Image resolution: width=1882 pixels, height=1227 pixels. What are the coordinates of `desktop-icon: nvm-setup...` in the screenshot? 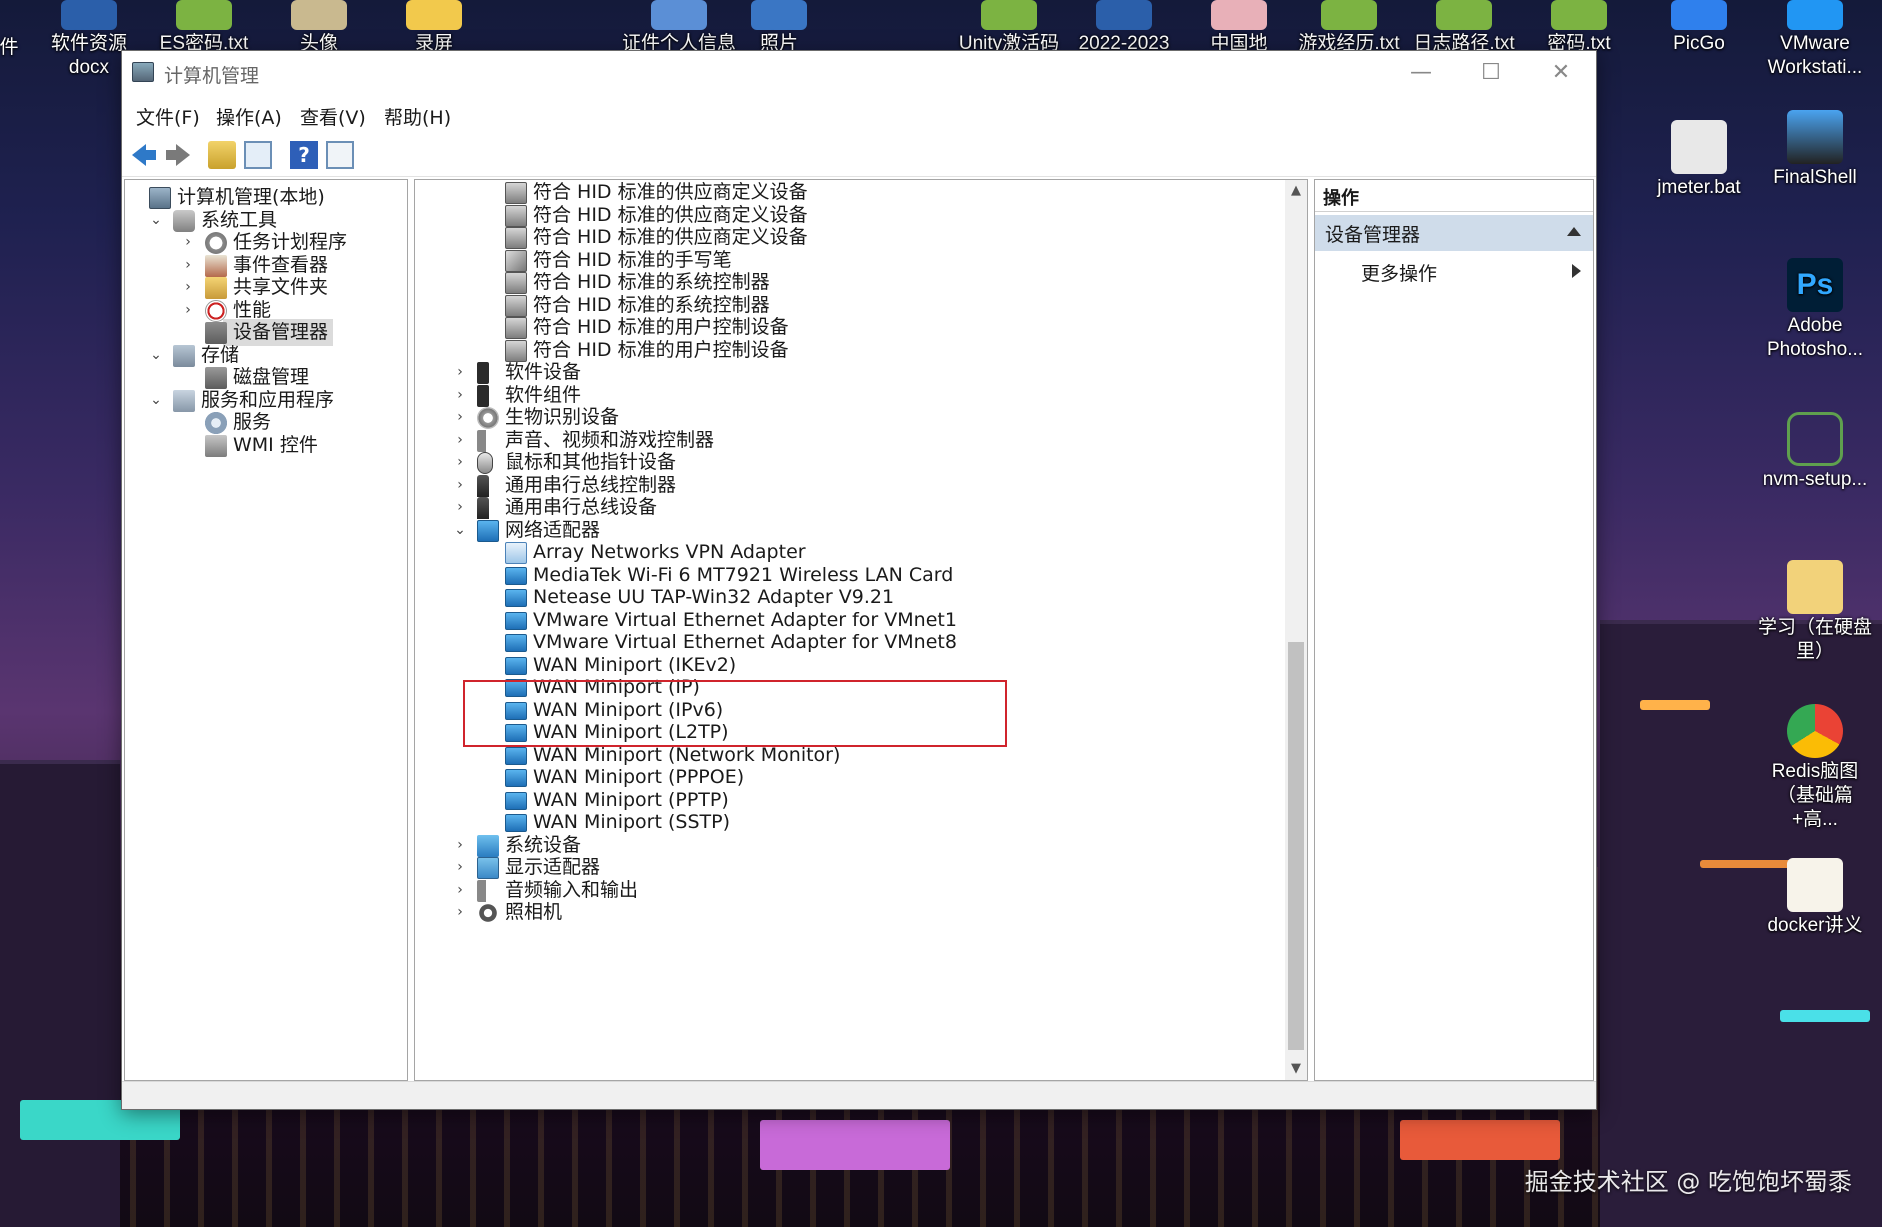 It's located at (1815, 452).